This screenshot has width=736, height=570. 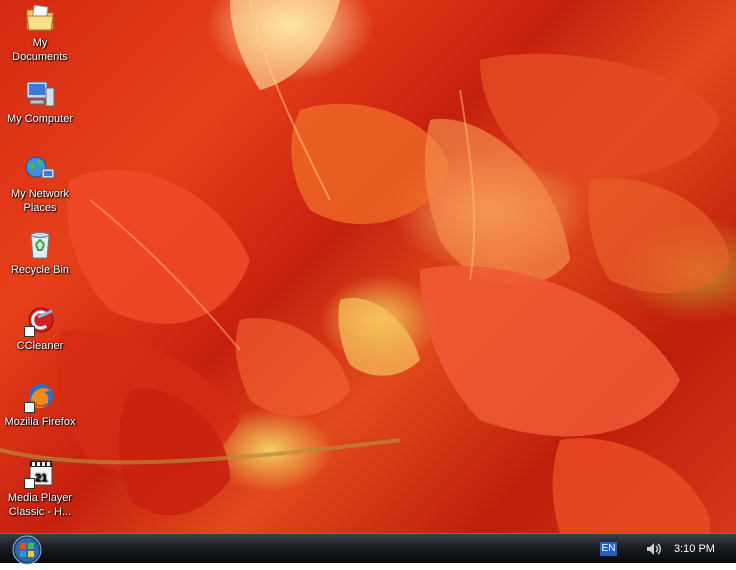 What do you see at coordinates (40, 321) in the screenshot?
I see `ccleaner-icon` at bounding box center [40, 321].